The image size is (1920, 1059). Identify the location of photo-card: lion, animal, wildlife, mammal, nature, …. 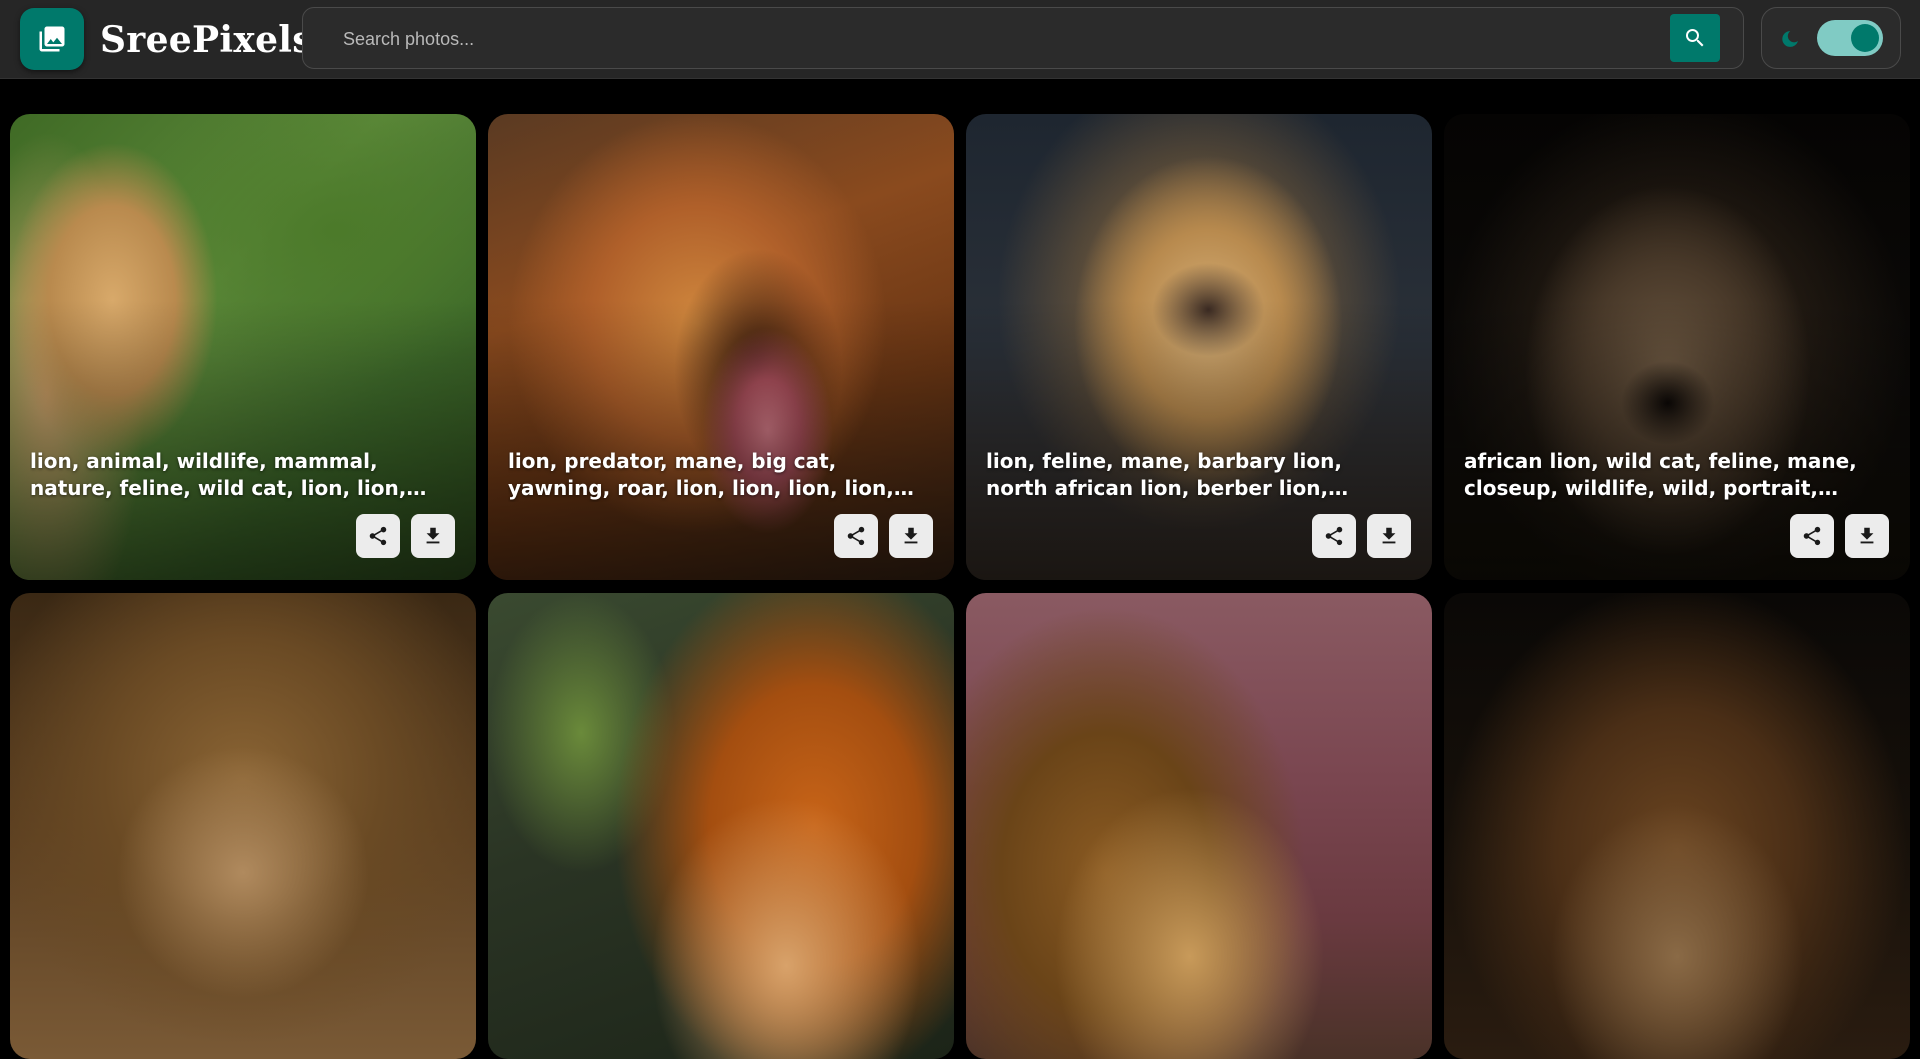
(243, 347).